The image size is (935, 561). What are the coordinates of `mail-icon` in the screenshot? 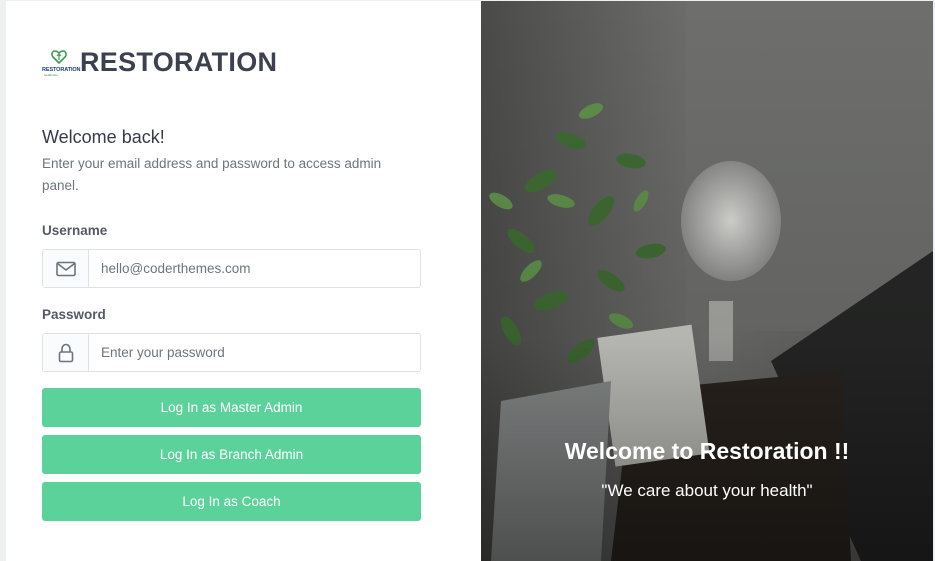 It's located at (66, 268).